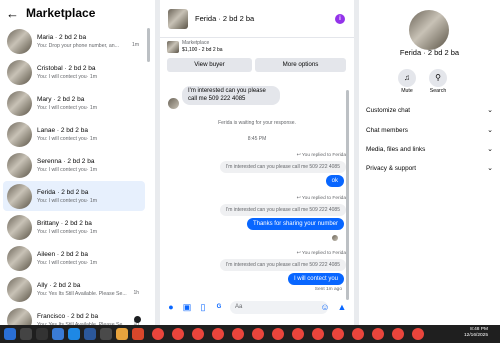 The height and width of the screenshot is (343, 500). I want to click on sticker-icon: ▯, so click(203, 307).